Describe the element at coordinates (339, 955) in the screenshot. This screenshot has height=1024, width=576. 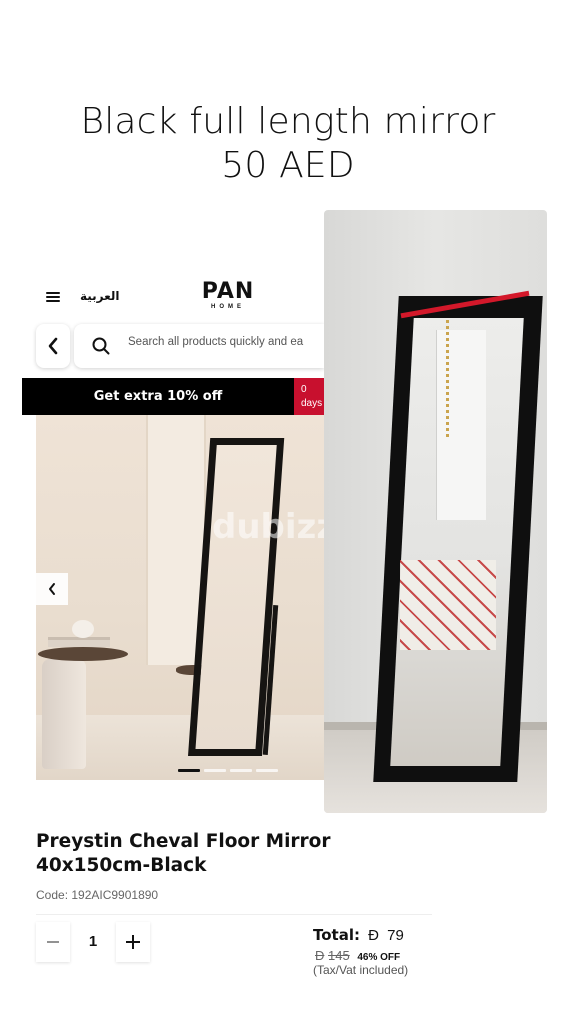
I see `old-price-amount: 145` at that location.